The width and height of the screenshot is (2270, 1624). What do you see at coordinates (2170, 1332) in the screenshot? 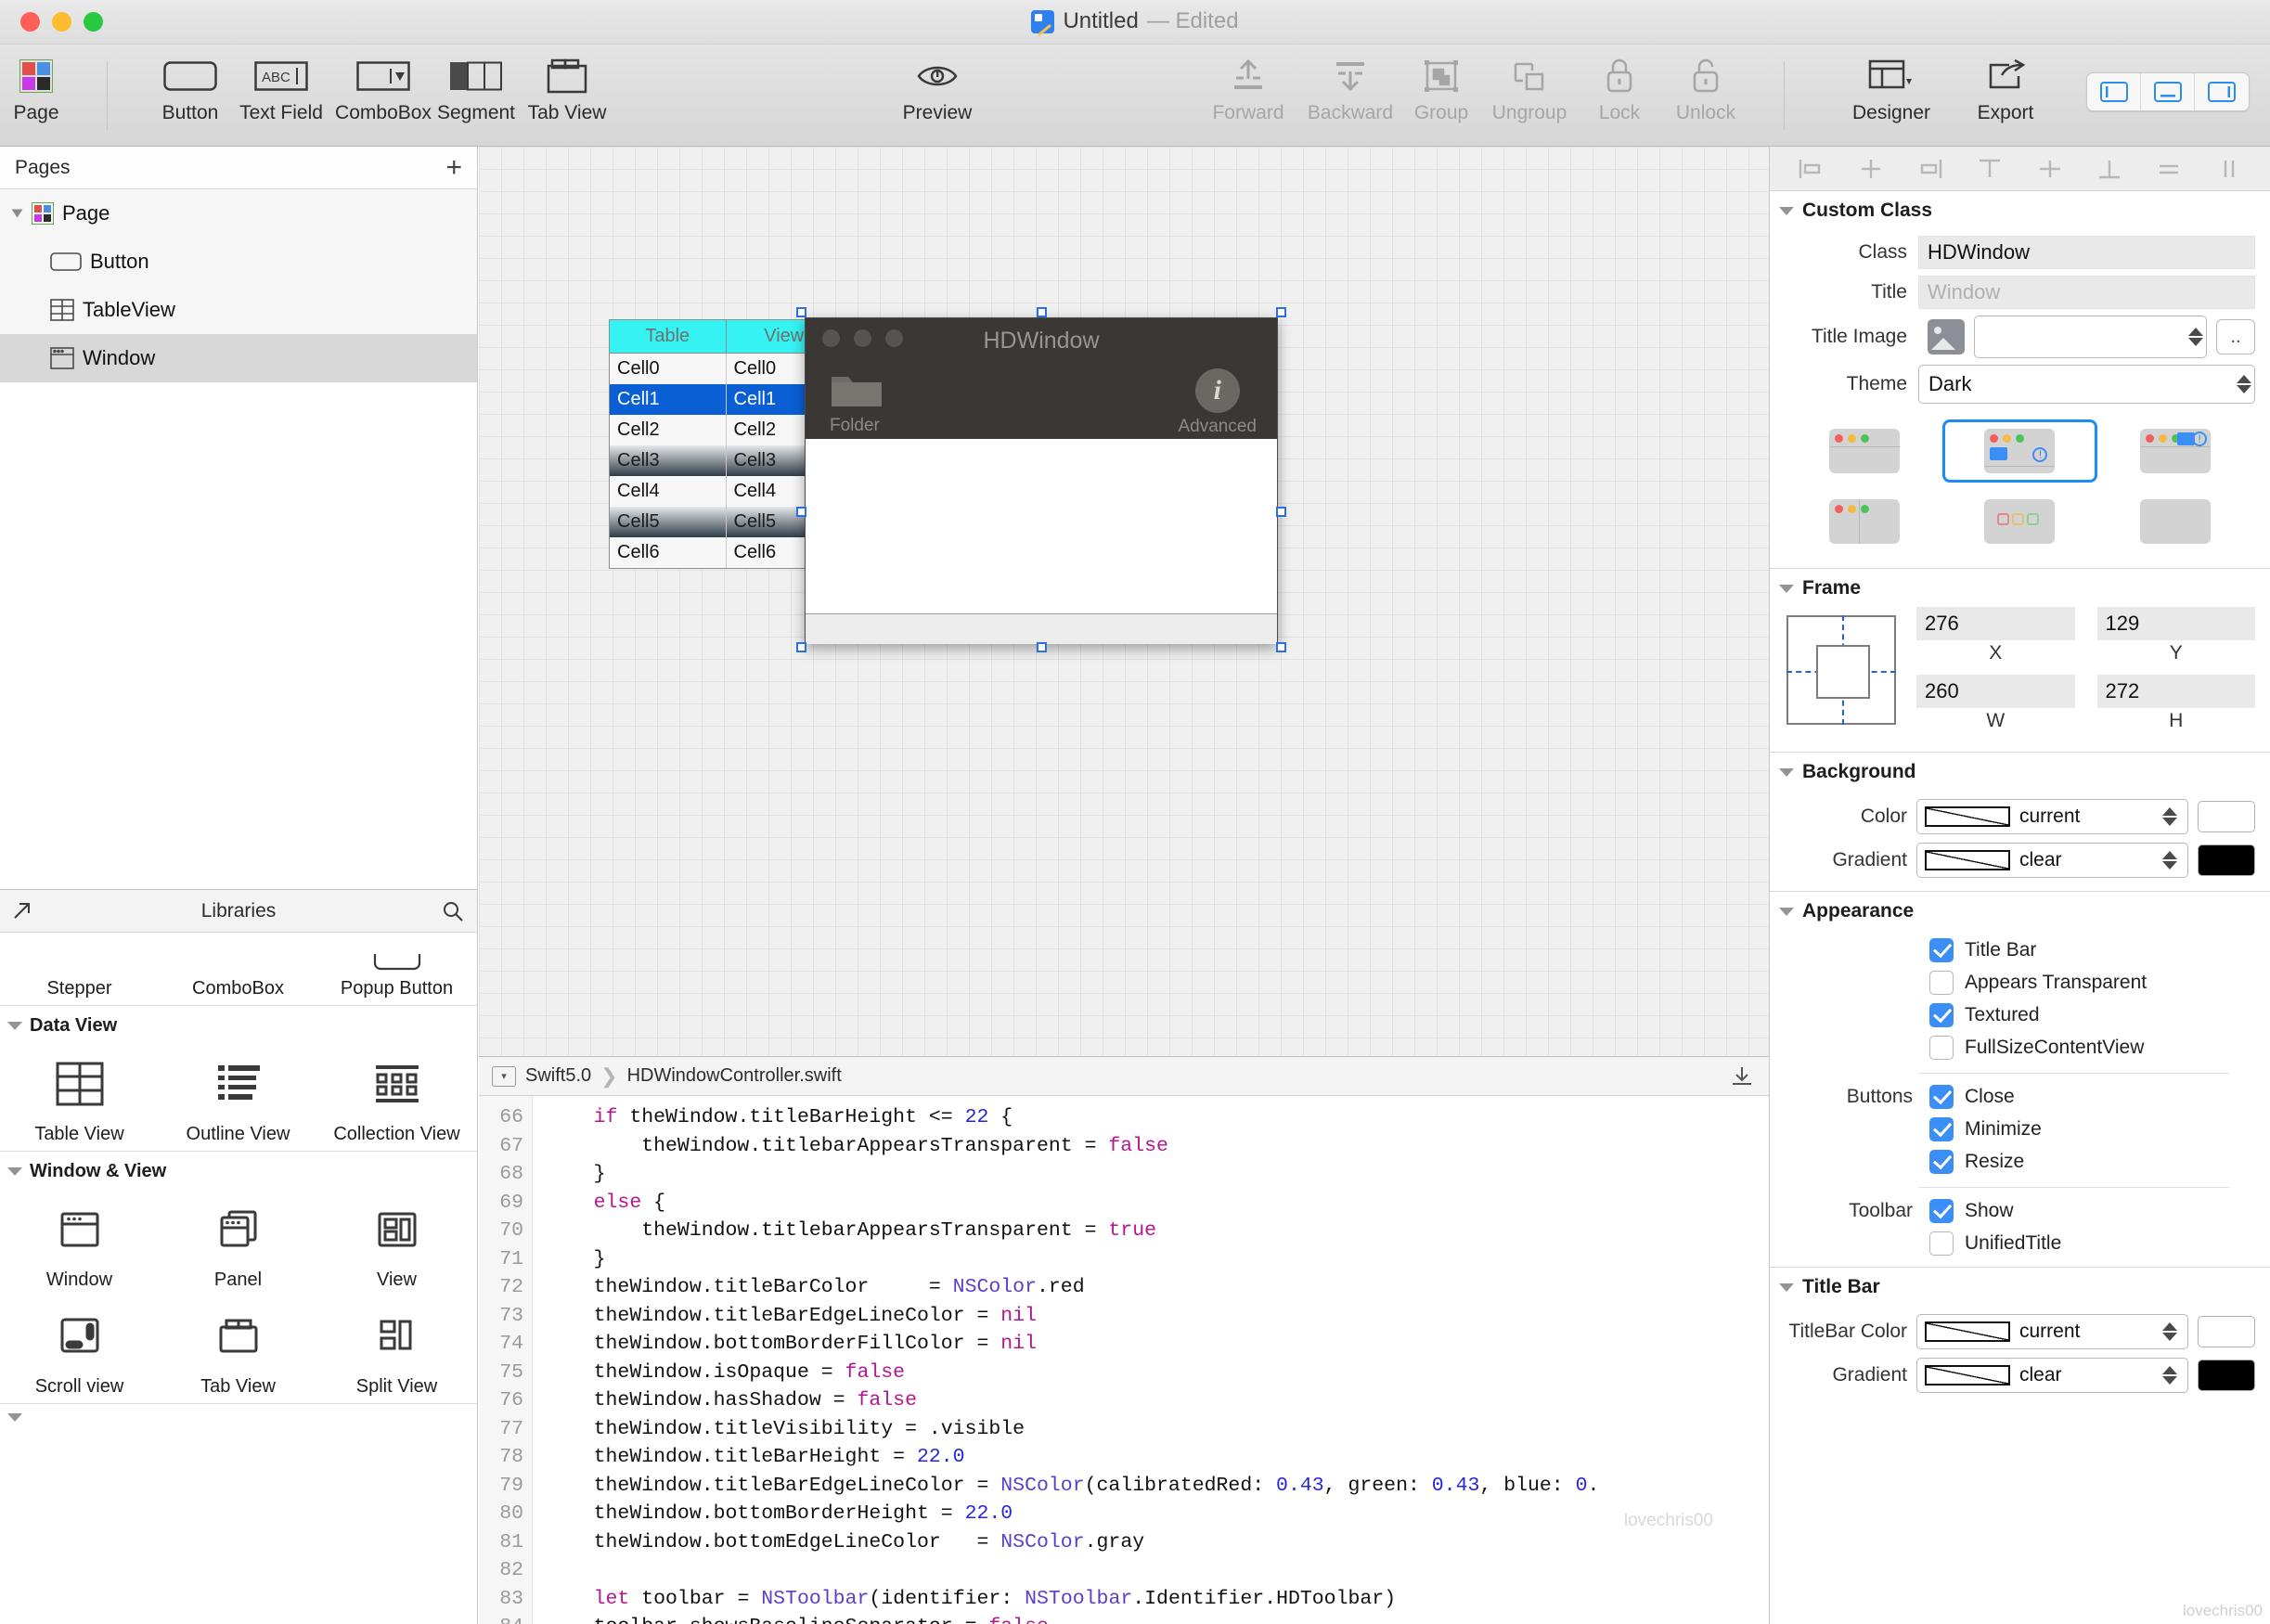
I see `titlebar-color-stepper` at bounding box center [2170, 1332].